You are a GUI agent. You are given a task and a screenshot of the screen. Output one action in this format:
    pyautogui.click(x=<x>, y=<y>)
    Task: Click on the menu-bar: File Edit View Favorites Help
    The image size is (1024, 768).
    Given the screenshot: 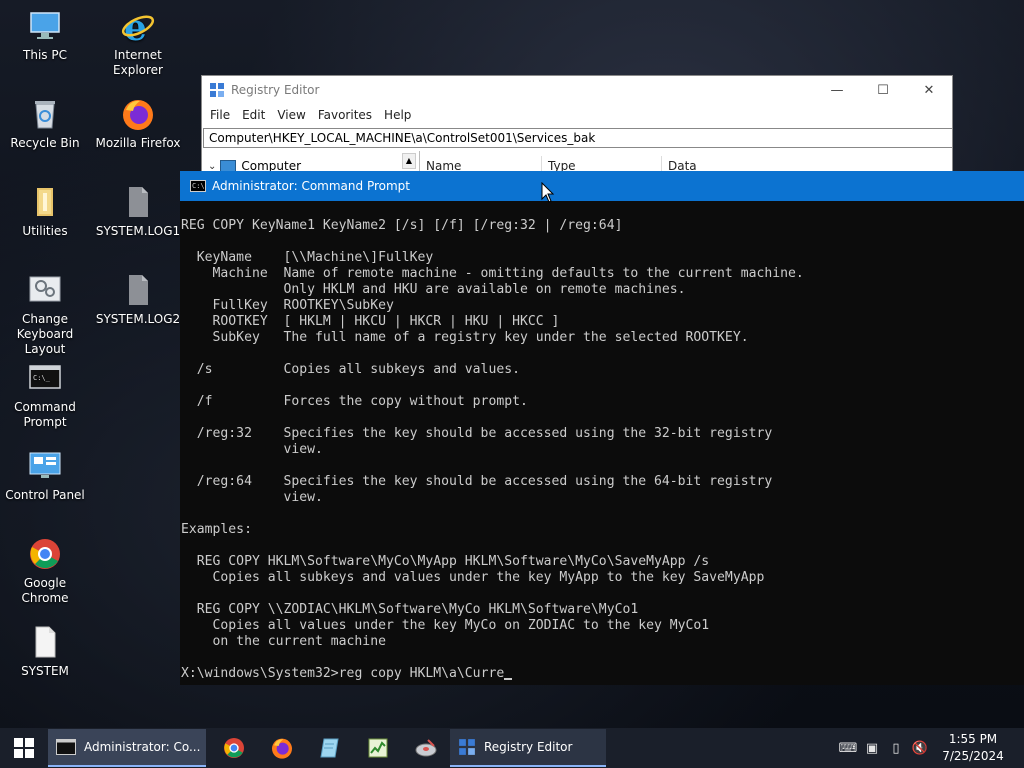 What is the action you would take?
    pyautogui.click(x=577, y=115)
    